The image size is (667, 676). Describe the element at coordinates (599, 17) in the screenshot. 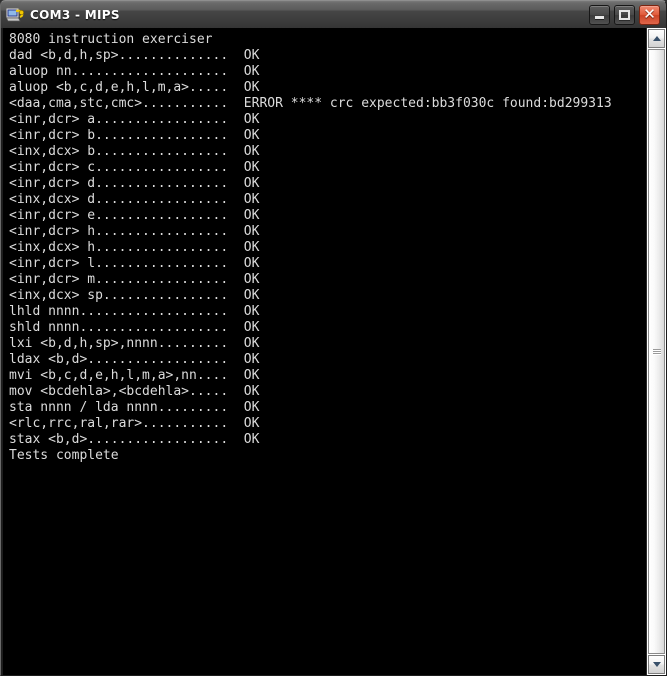

I see `minimize-icon` at that location.